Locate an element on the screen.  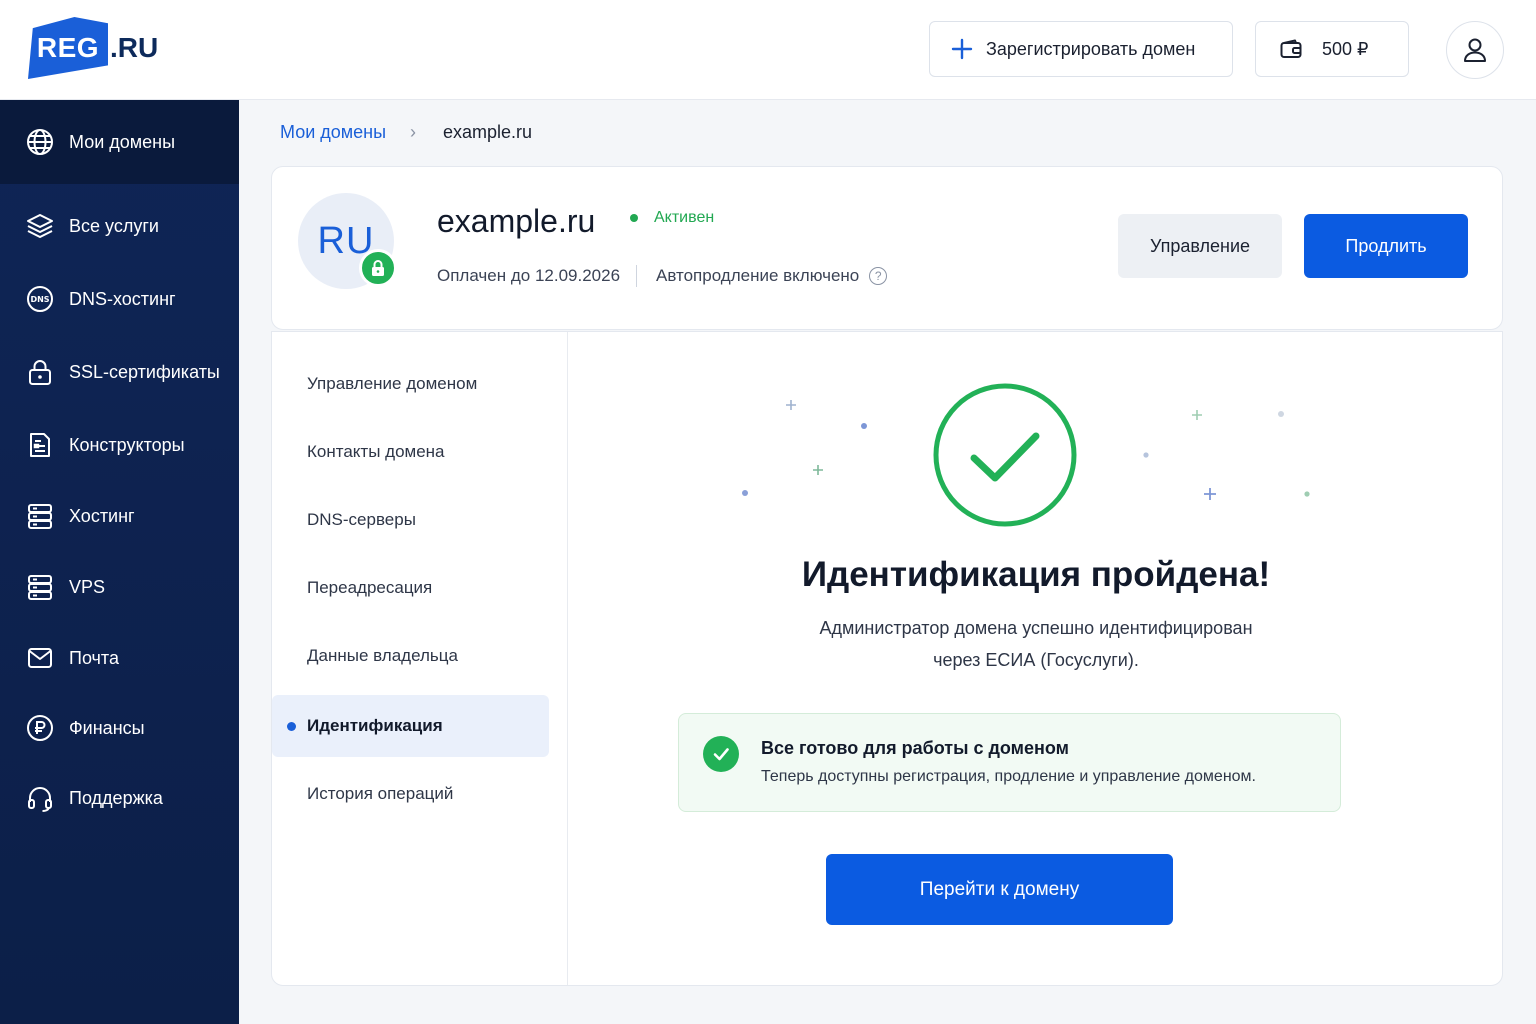
status-label: Активен is located at coordinates (684, 217).